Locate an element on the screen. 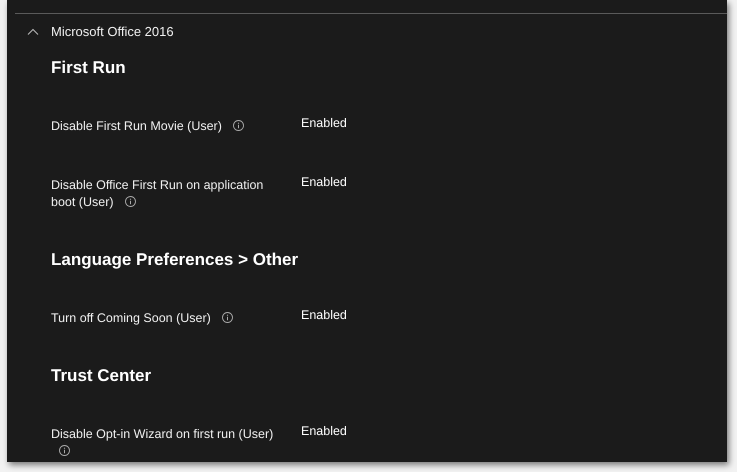  section-heading: First Run is located at coordinates (89, 68).